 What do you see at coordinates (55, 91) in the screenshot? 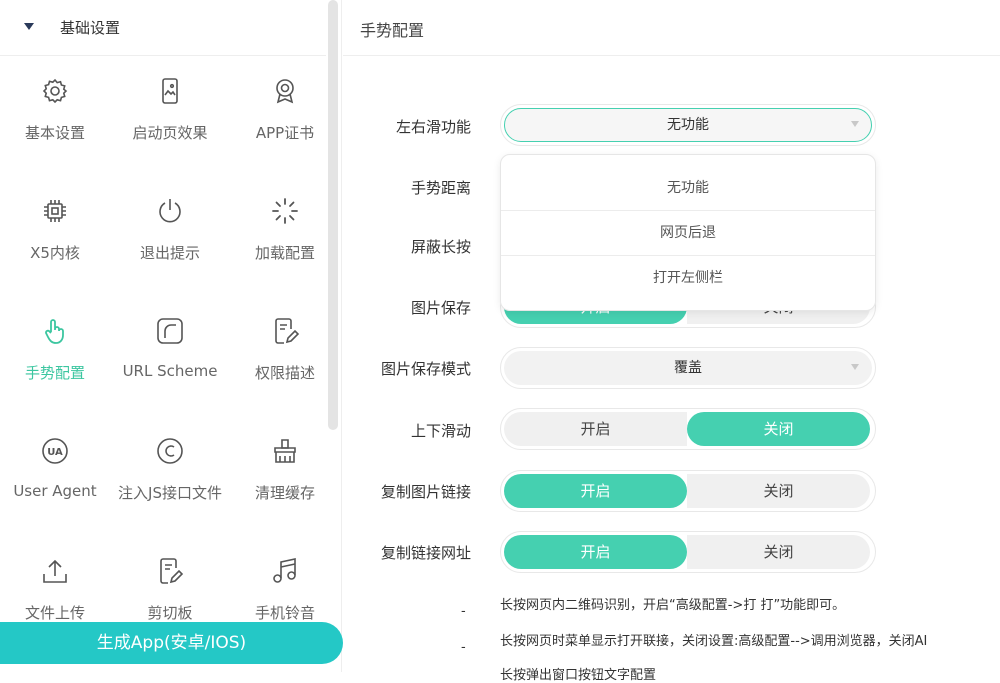
I see `gear-icon` at bounding box center [55, 91].